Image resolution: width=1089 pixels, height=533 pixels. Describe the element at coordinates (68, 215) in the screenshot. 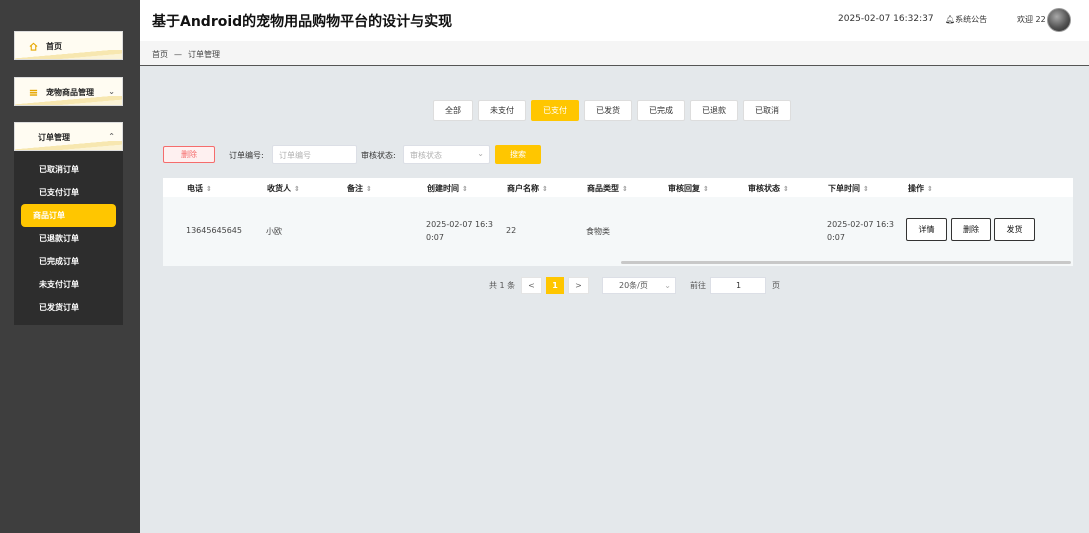

I see `sidebar-item-goods-orders: 商品订单` at that location.